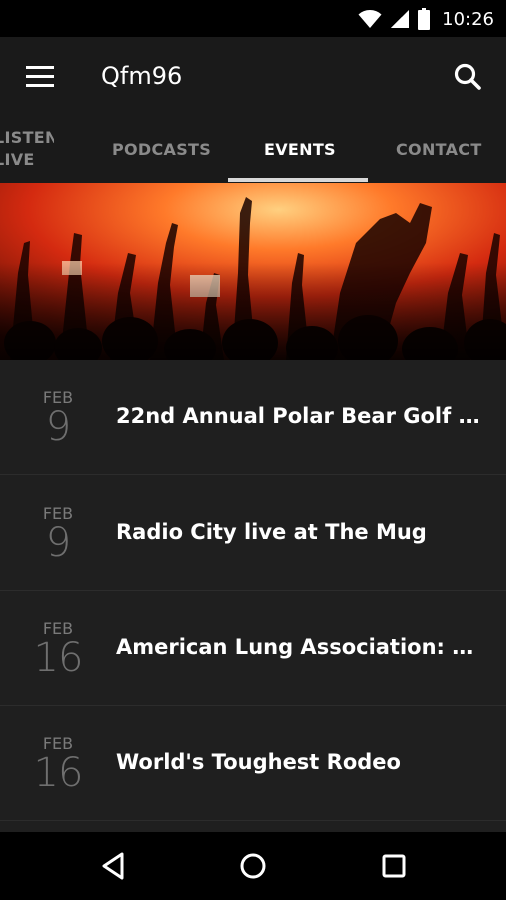  I want to click on app-bar: Qfm96, so click(253, 76).